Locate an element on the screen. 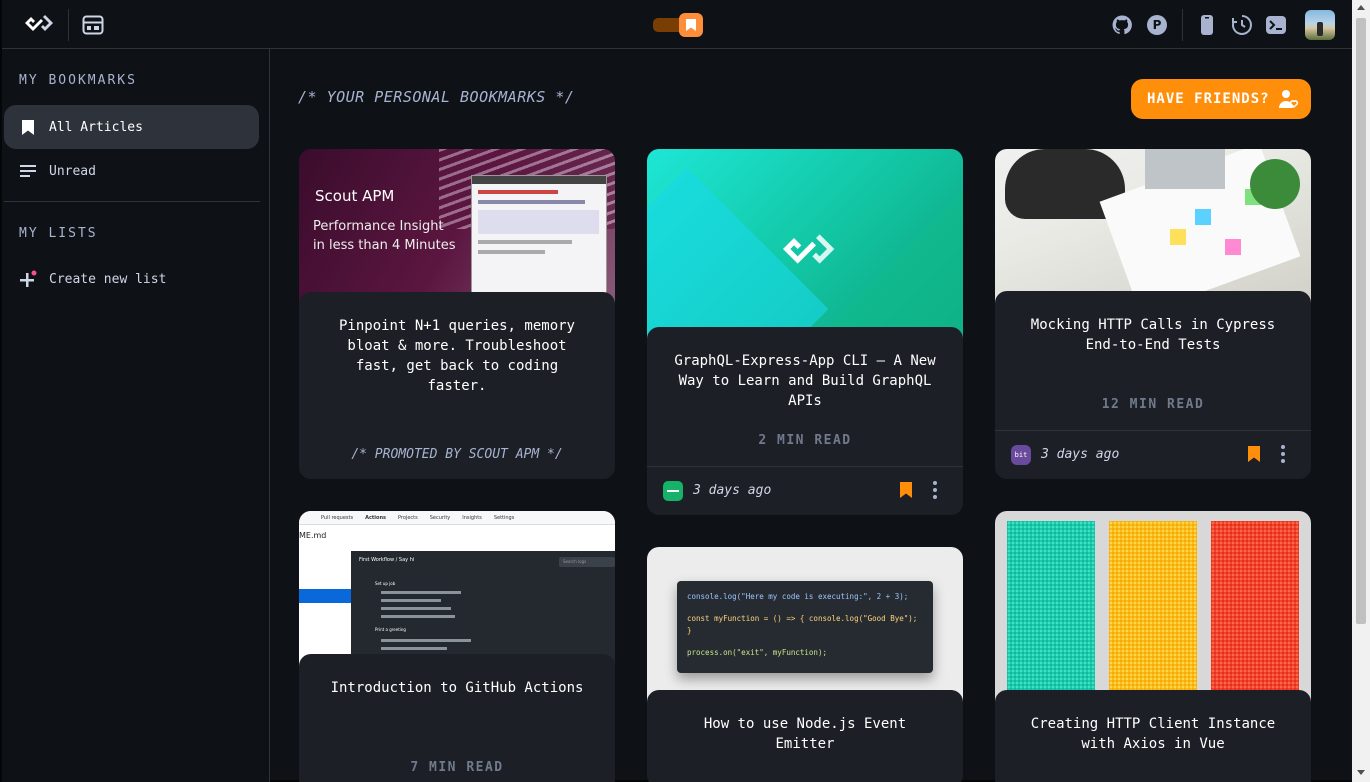 Image resolution: width=1370 pixels, height=782 pixels. have-friends-label: HAVE FRIENDS? is located at coordinates (1208, 99).